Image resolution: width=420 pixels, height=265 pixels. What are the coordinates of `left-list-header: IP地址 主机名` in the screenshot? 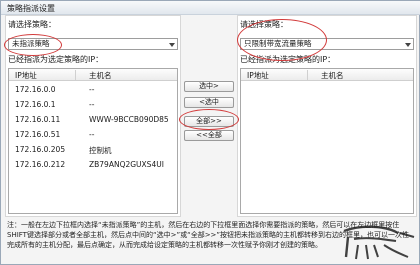 It's located at (93, 75).